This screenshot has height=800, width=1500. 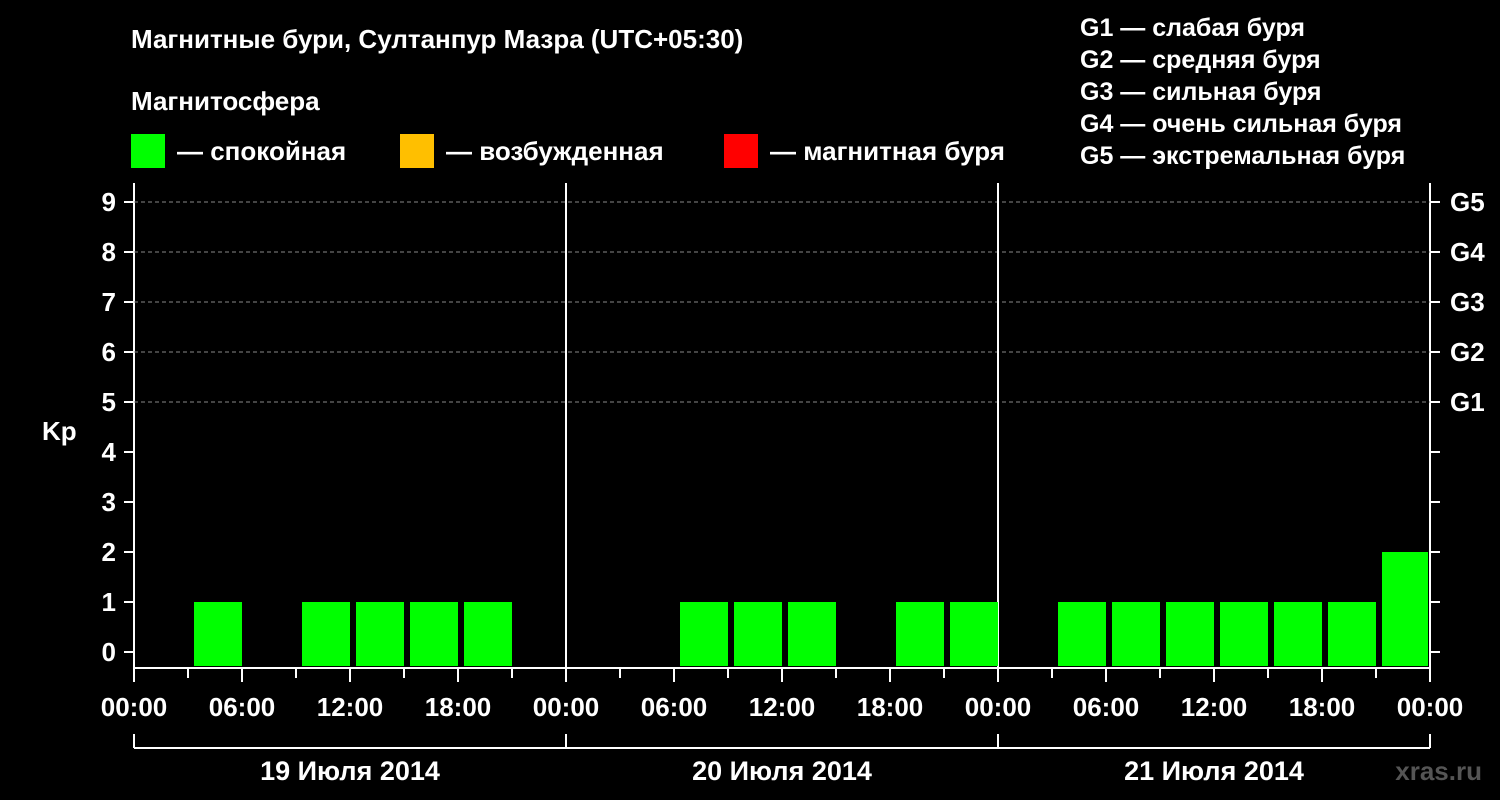 What do you see at coordinates (109, 202) in the screenshot?
I see `y-tick-label-9: 9` at bounding box center [109, 202].